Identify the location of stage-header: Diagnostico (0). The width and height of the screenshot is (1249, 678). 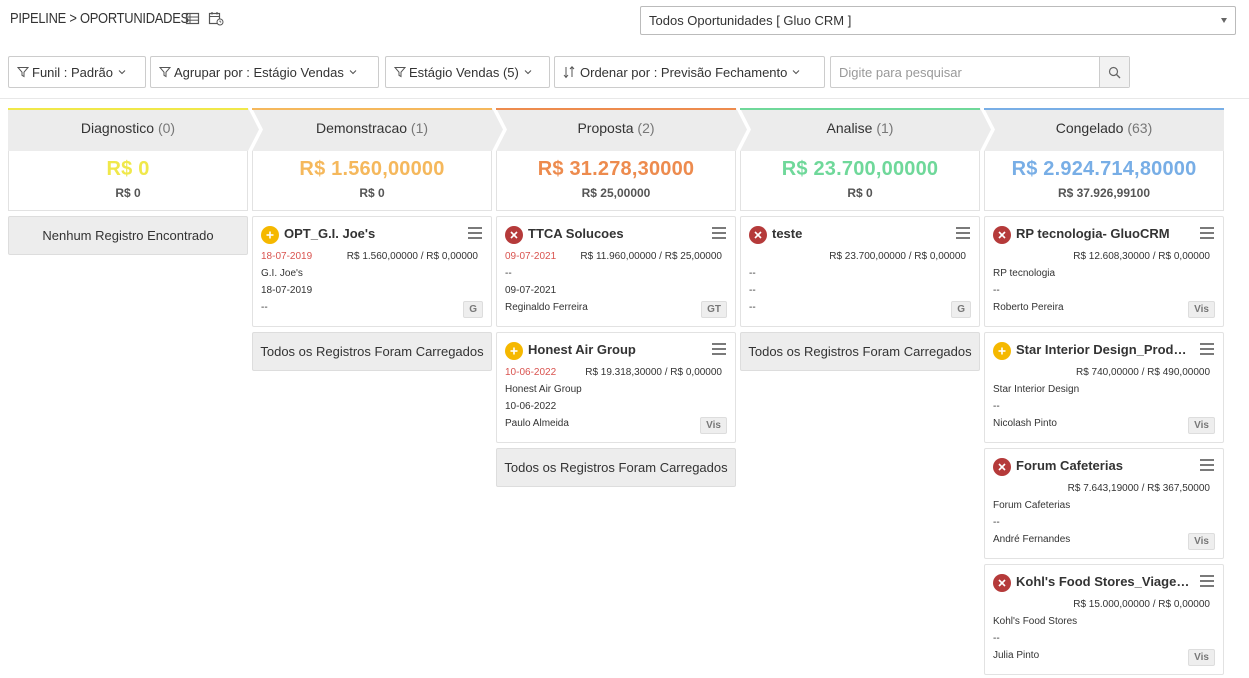
(133, 129).